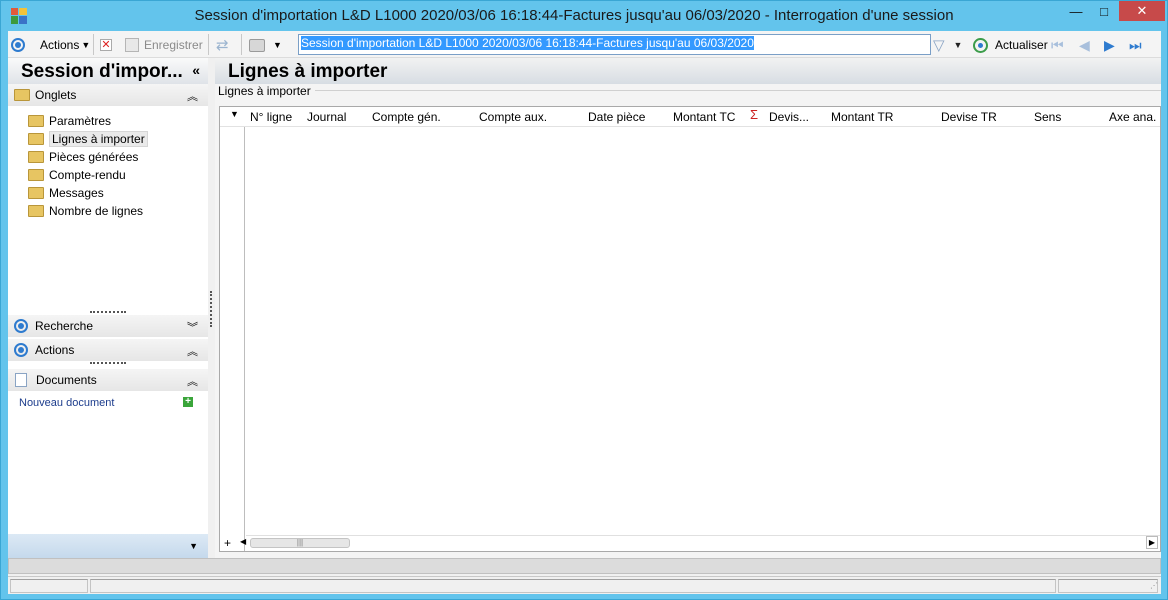 Image resolution: width=1168 pixels, height=600 pixels. I want to click on add-row-icon: +, so click(227, 543).